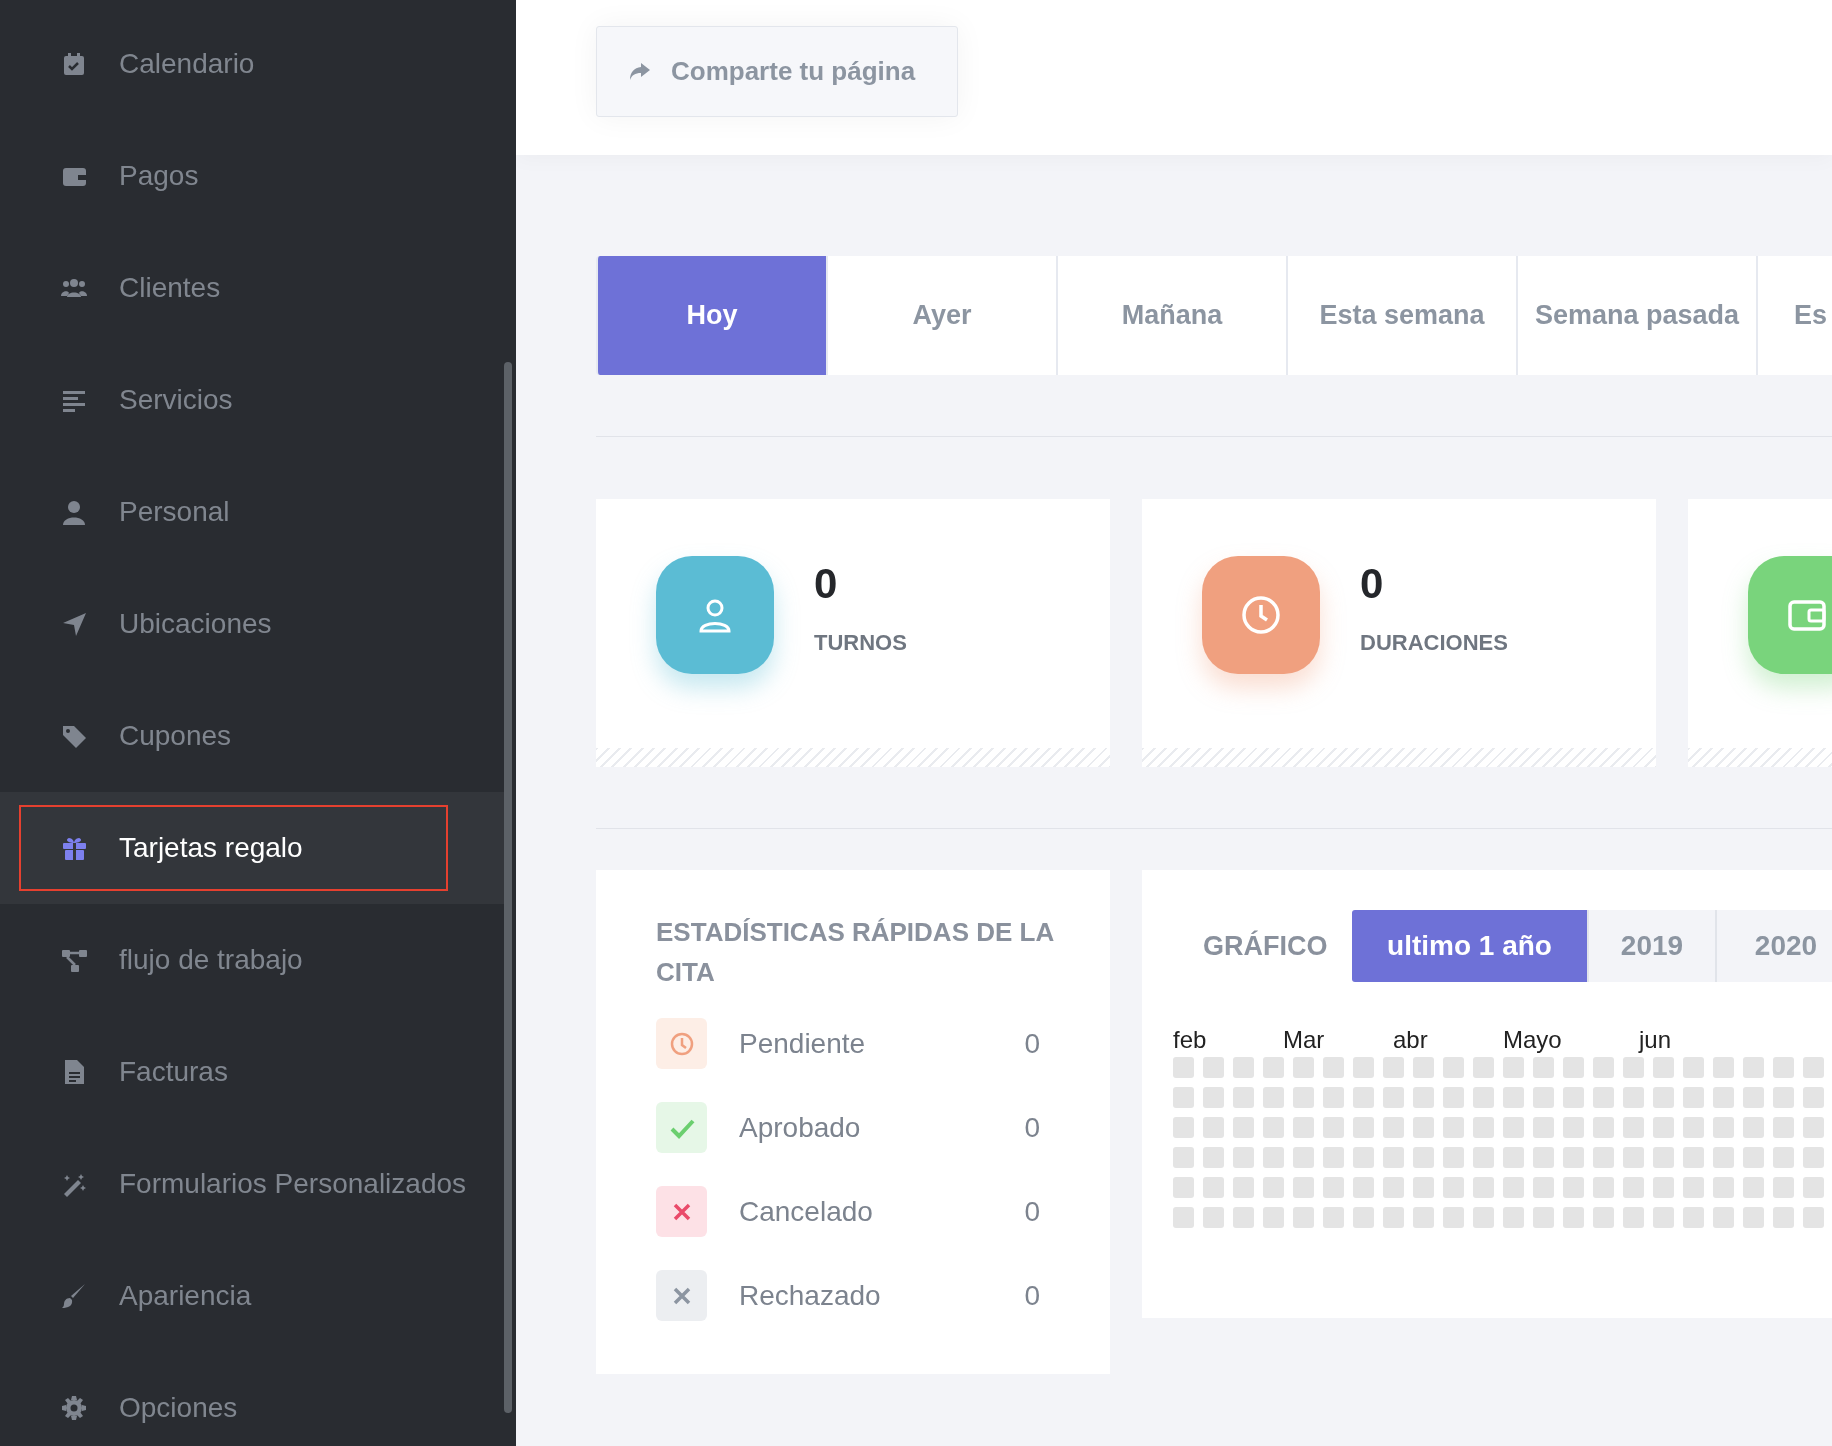 The width and height of the screenshot is (1832, 1446). Describe the element at coordinates (860, 643) in the screenshot. I see `stat-label: TURNOS` at that location.